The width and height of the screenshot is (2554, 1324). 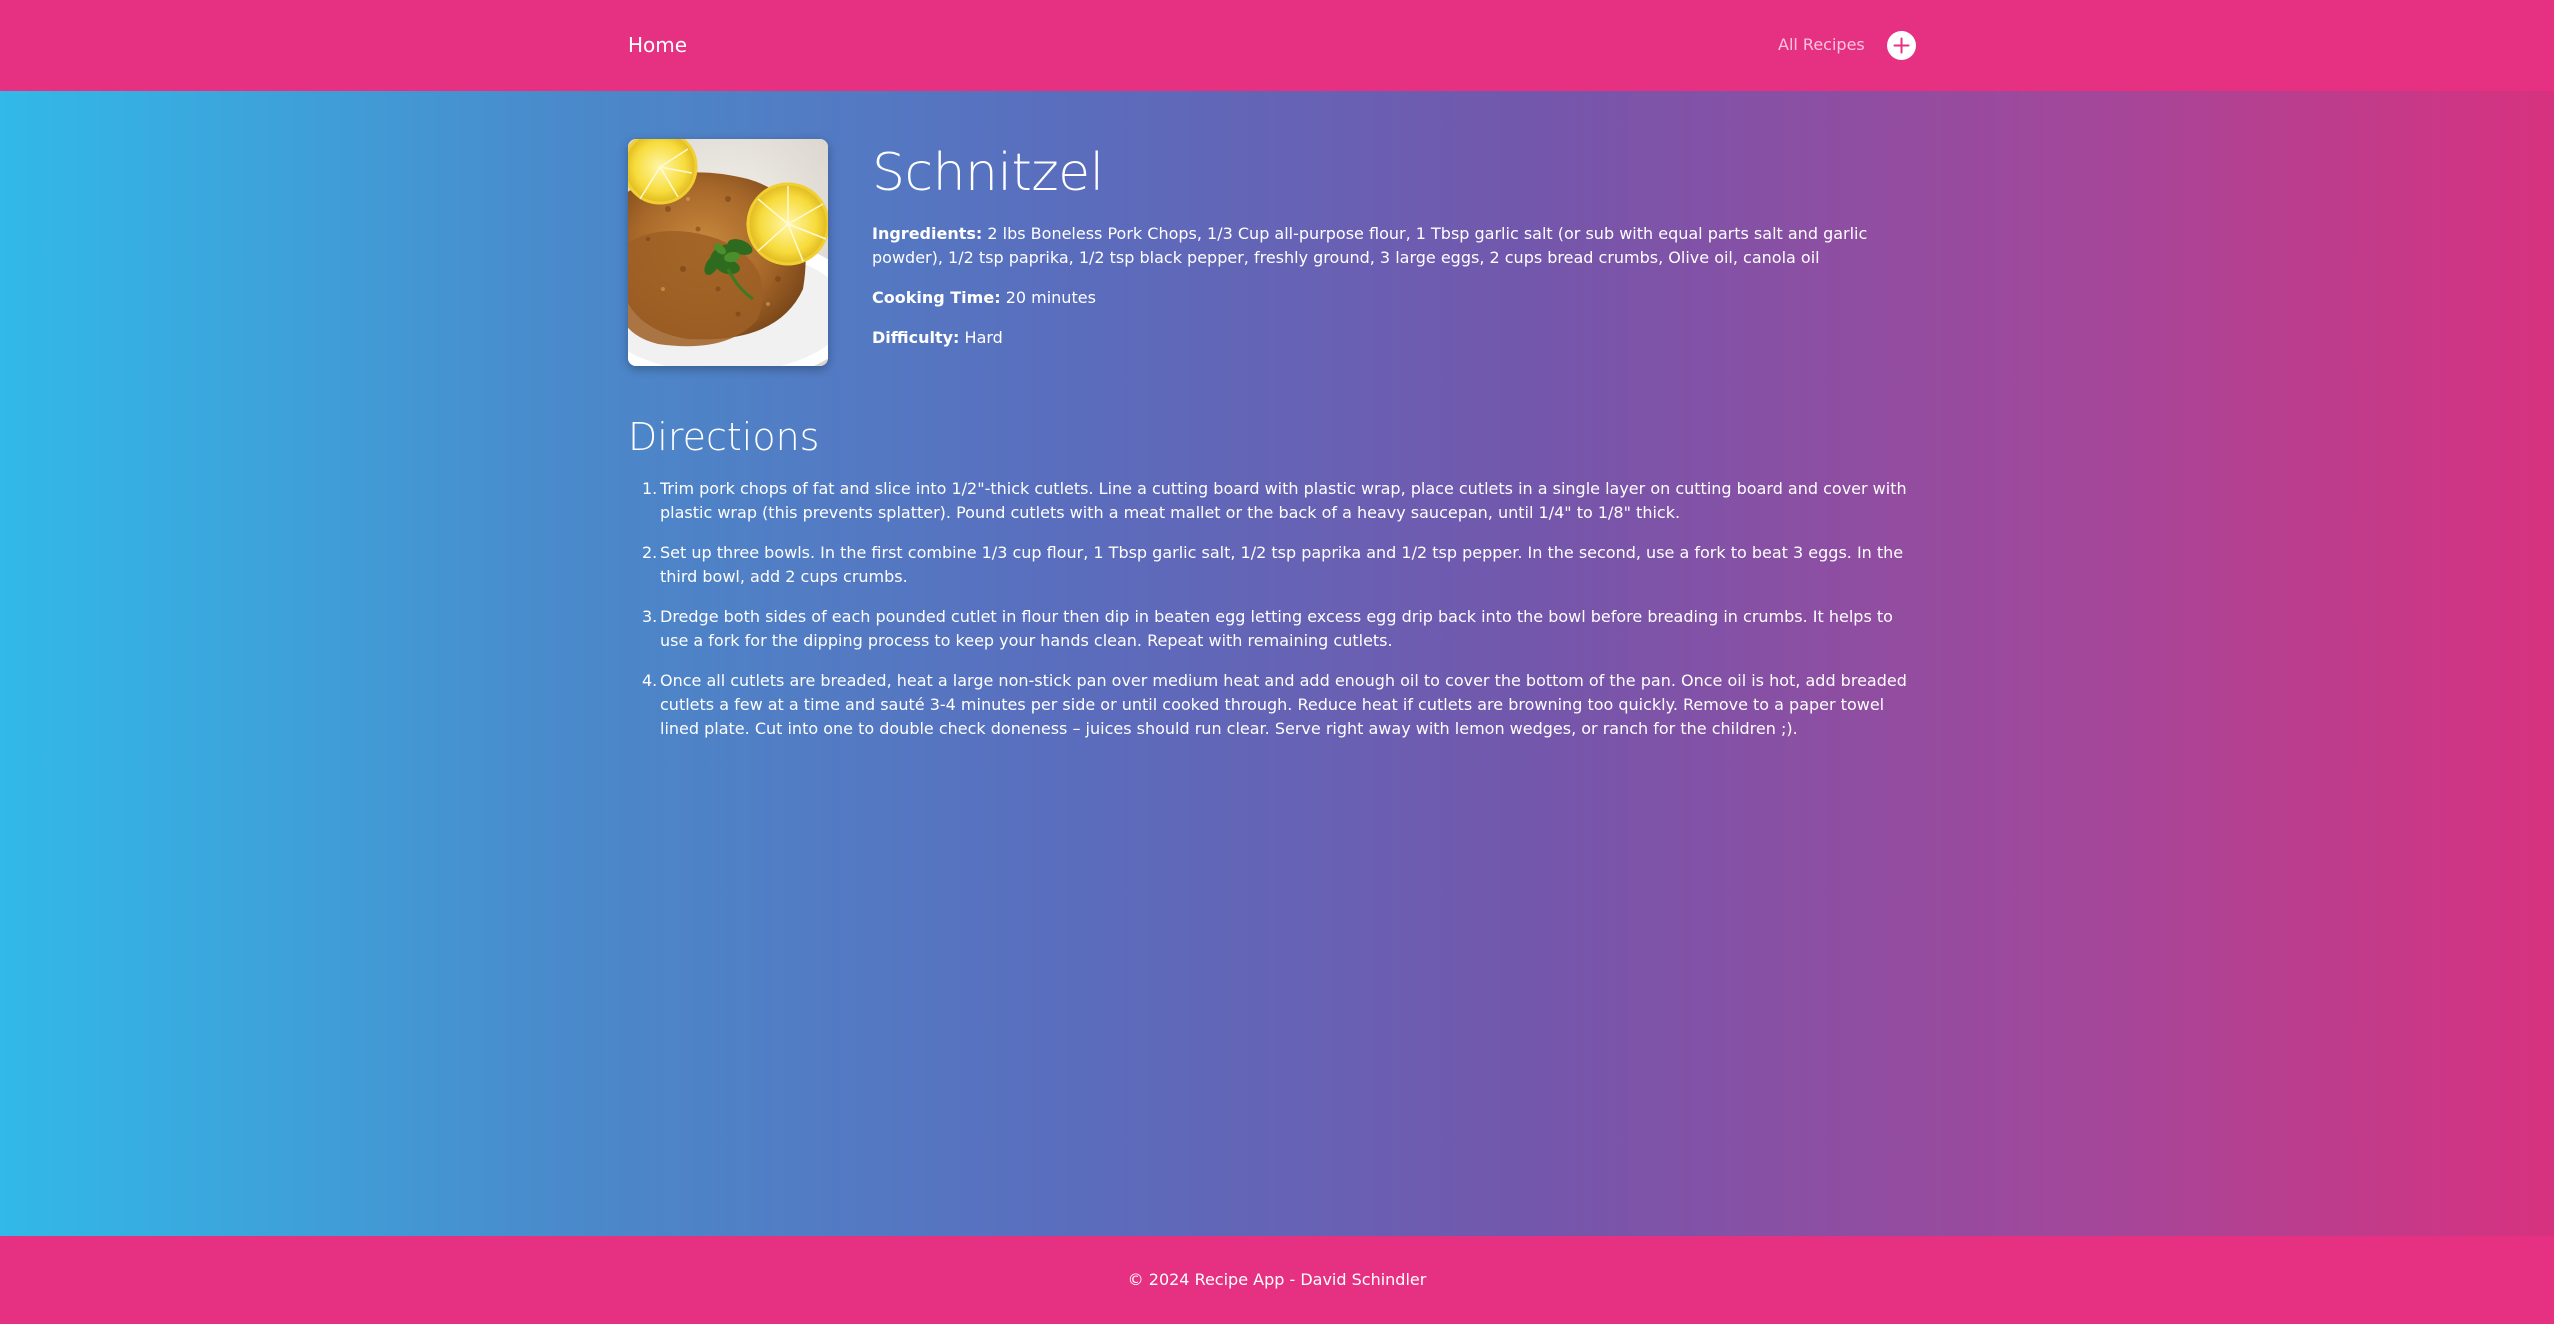 I want to click on cooking-time-label: Cooking Time:, so click(x=936, y=297).